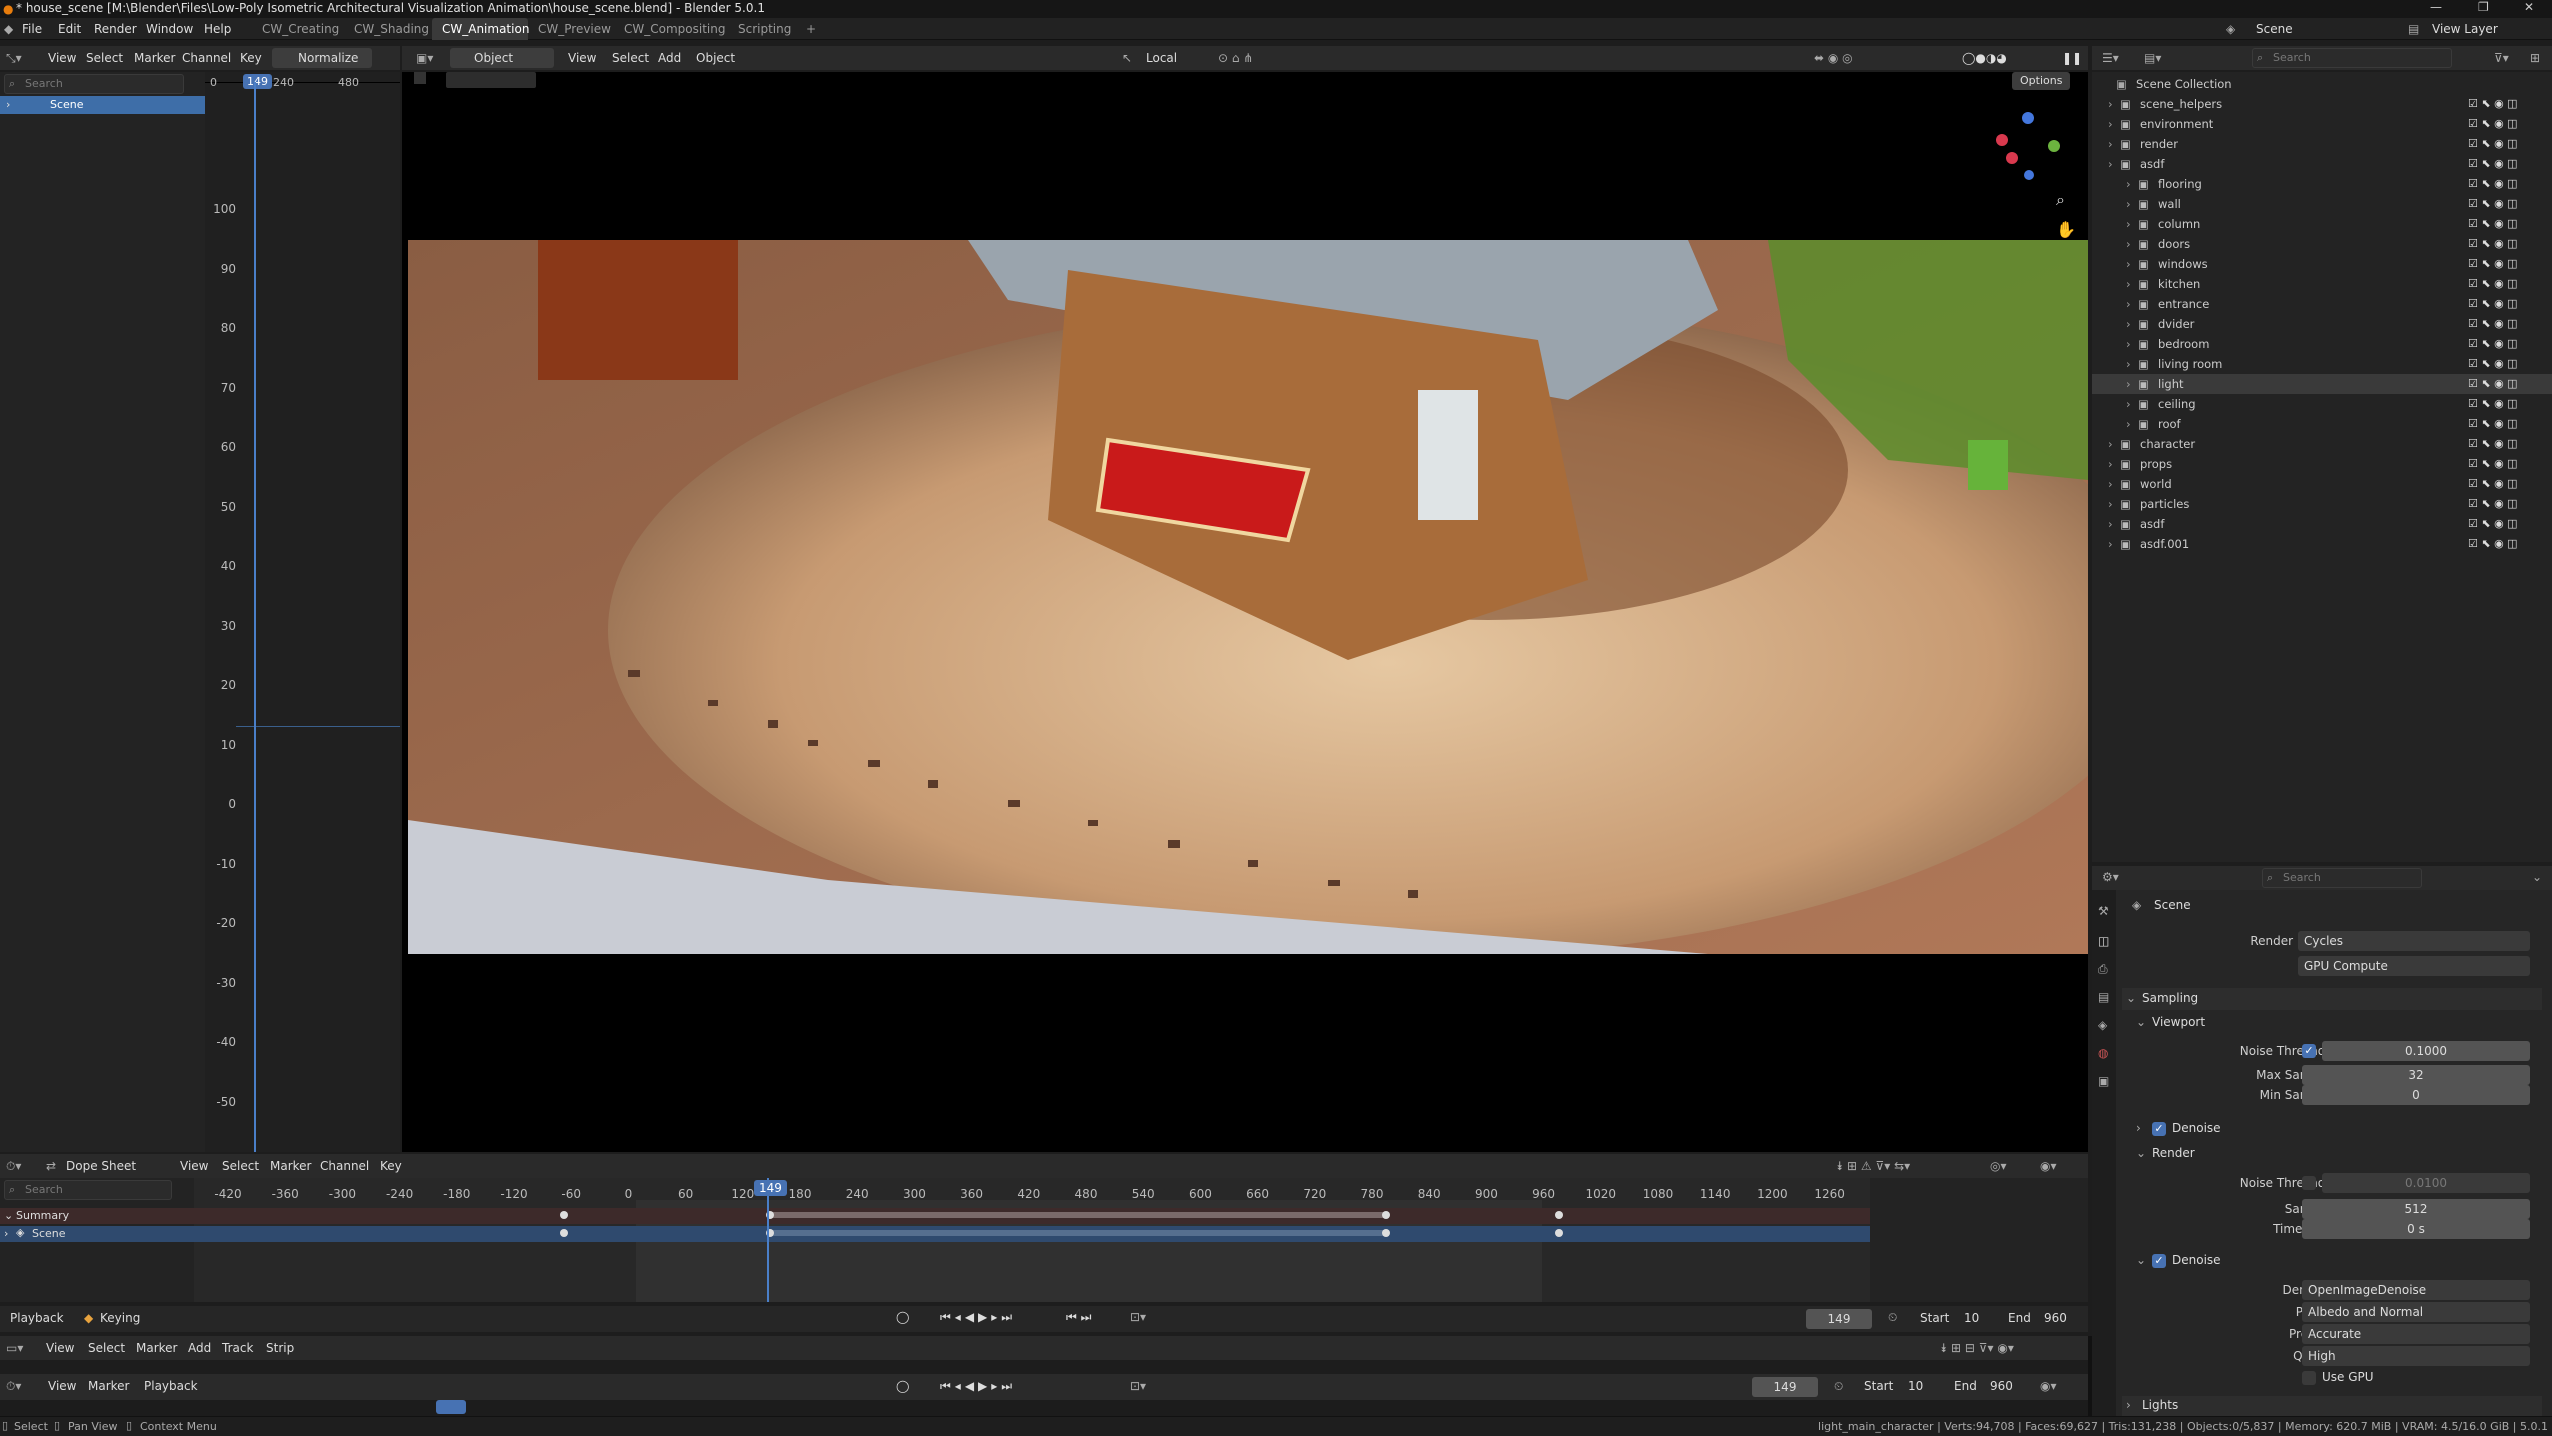 Image resolution: width=2552 pixels, height=1436 pixels. What do you see at coordinates (2066, 229) in the screenshot?
I see `pan-hand-icon: ✋` at bounding box center [2066, 229].